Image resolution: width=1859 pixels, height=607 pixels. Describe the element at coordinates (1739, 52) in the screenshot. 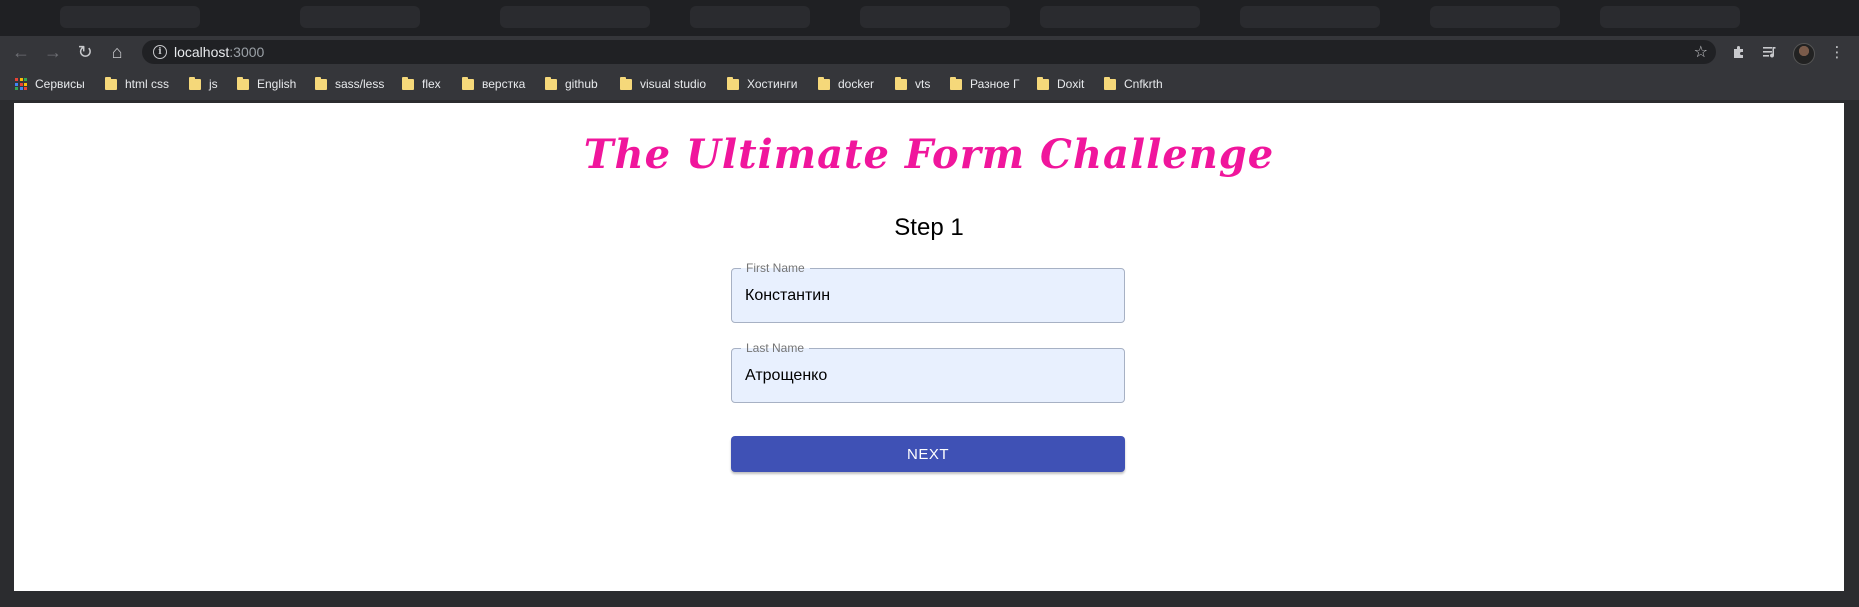

I see `puzzle-icon` at that location.